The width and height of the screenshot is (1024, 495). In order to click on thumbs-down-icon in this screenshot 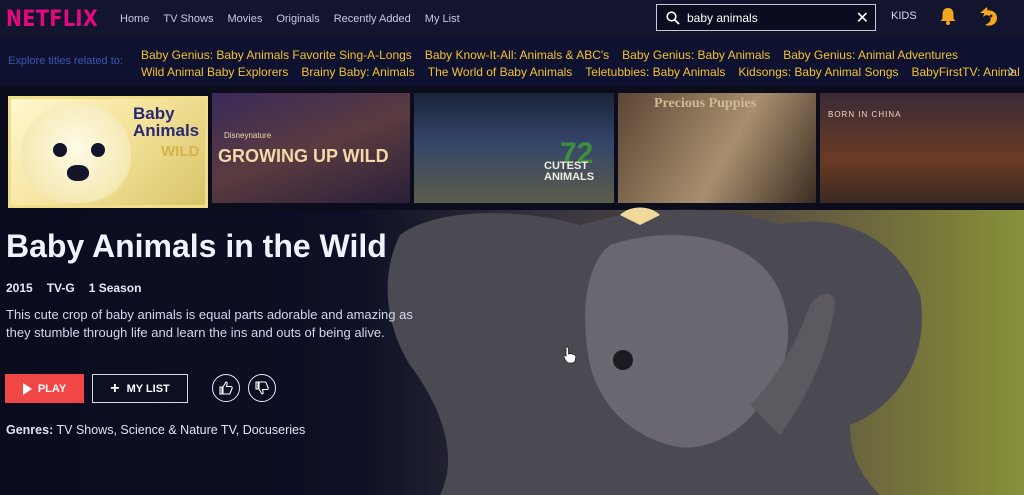, I will do `click(262, 388)`.